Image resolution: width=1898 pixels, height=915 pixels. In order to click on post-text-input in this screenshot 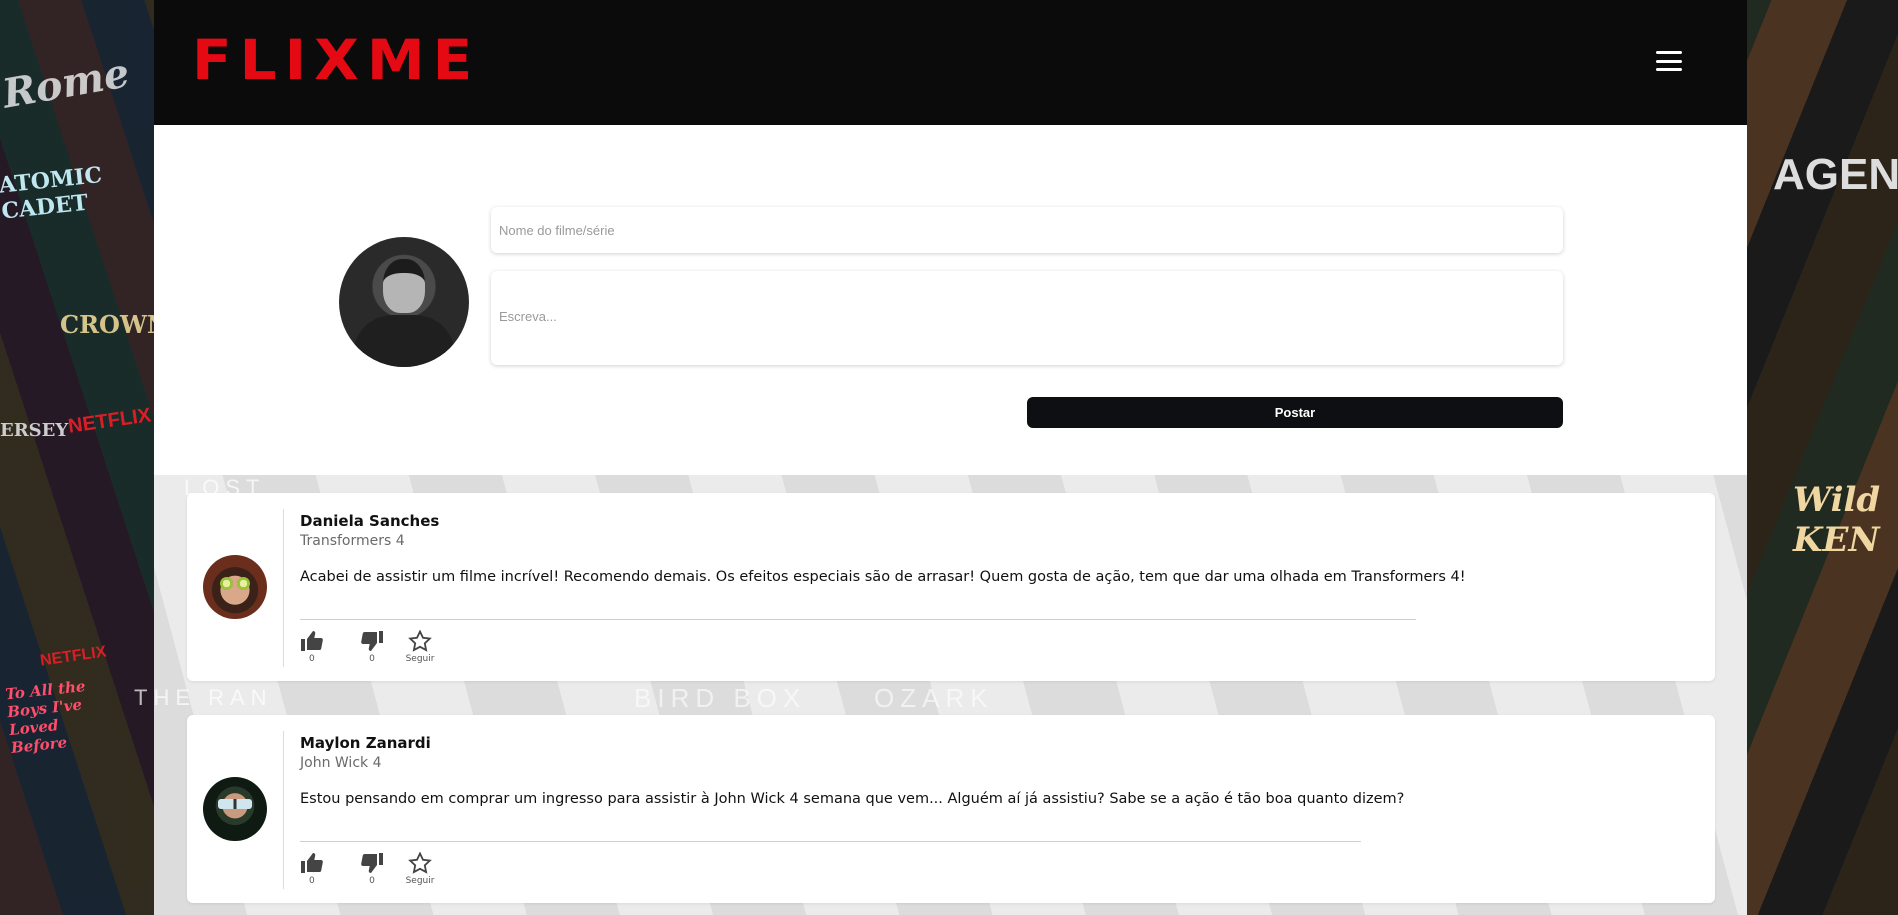, I will do `click(1027, 318)`.